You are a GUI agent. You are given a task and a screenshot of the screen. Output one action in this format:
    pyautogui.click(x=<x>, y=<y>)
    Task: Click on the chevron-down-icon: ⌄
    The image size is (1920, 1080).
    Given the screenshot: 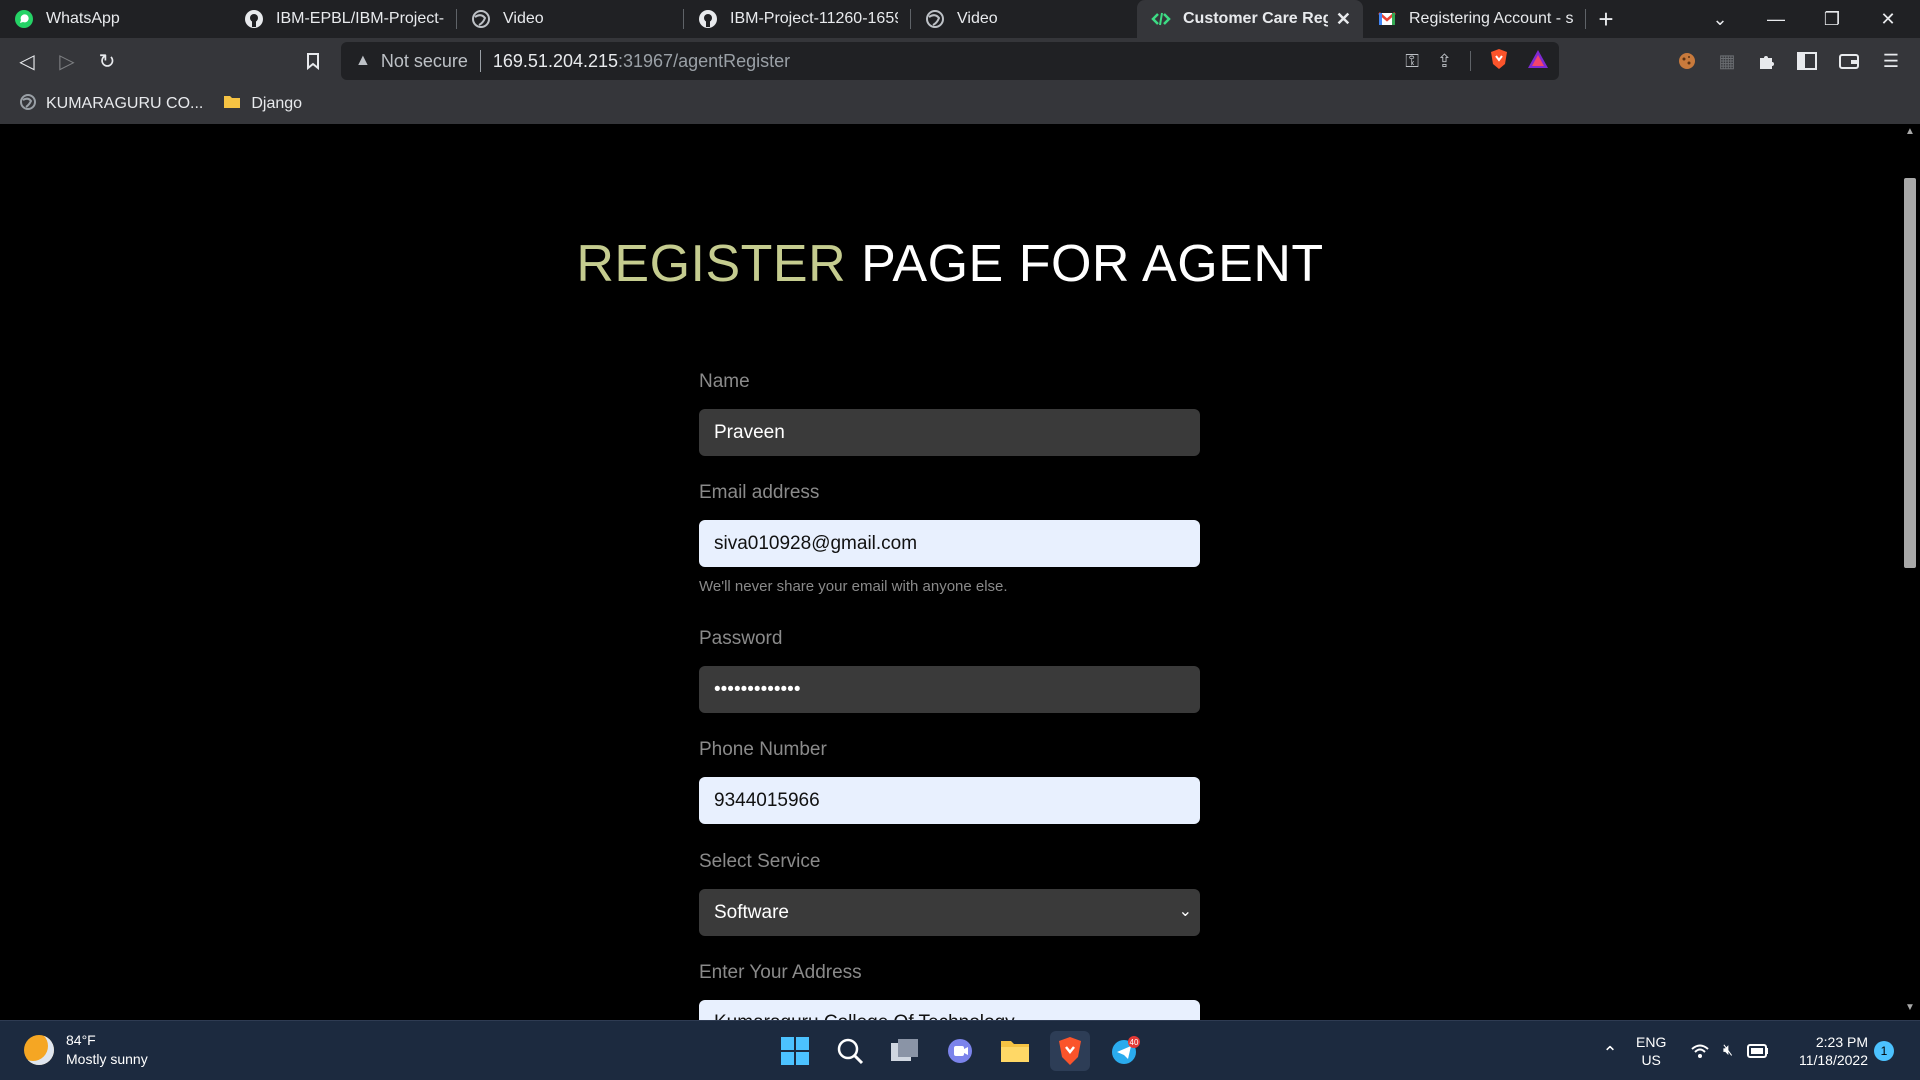 What is the action you would take?
    pyautogui.click(x=1185, y=911)
    